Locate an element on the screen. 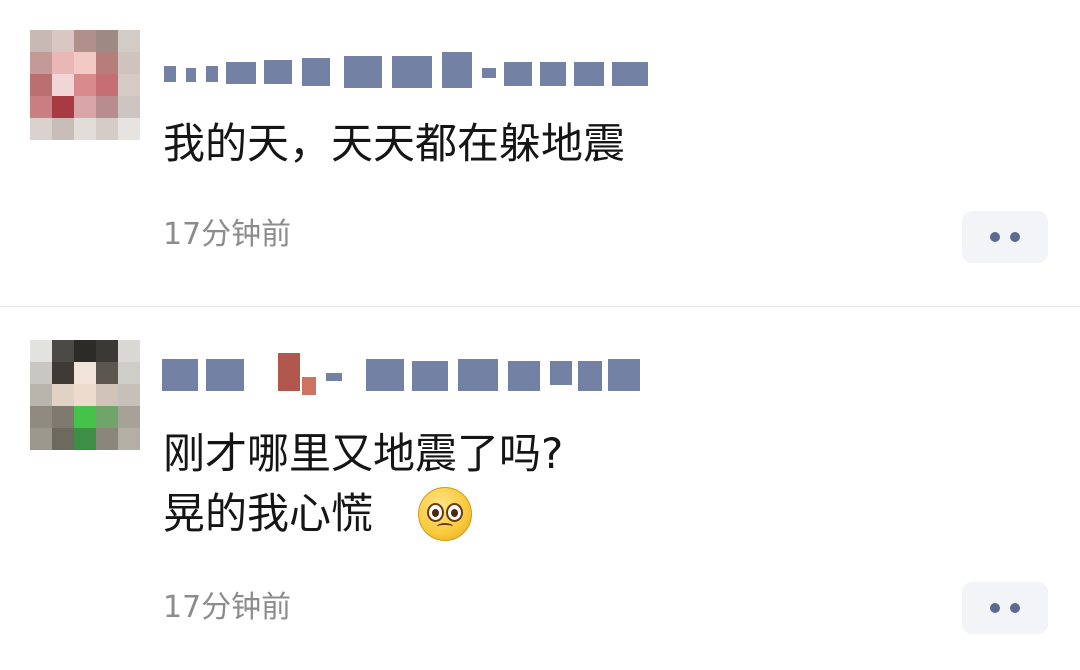  emoji-mouth is located at coordinates (445, 526).